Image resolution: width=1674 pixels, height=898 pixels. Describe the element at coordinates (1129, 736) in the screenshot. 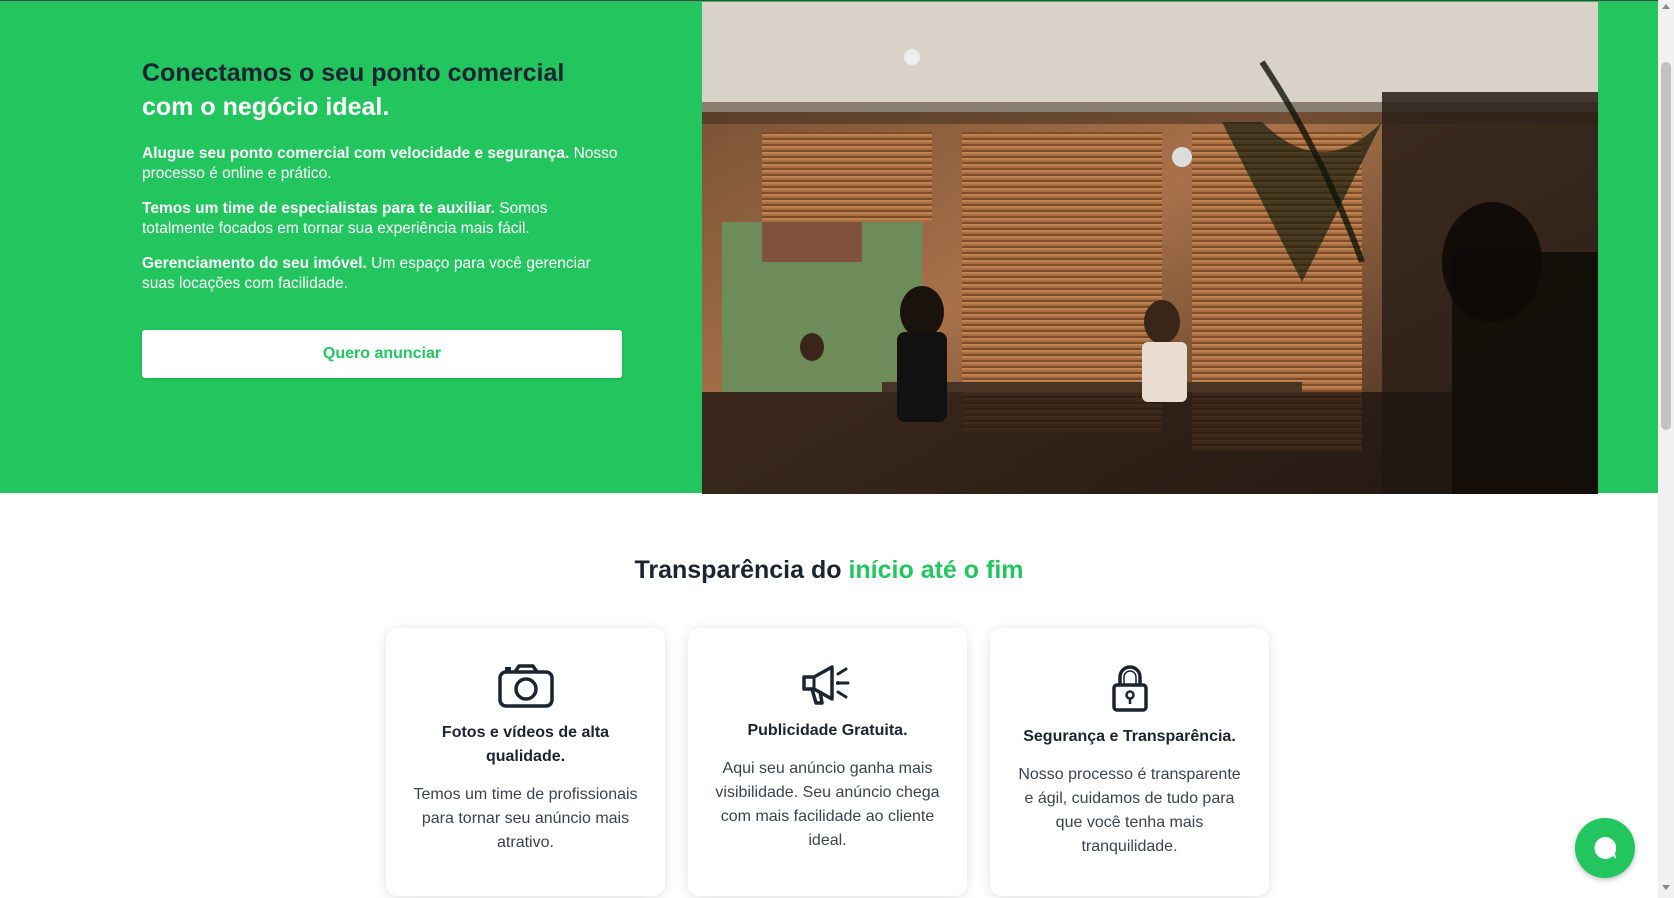

I see `card-title: Segurança e Transparência.` at that location.